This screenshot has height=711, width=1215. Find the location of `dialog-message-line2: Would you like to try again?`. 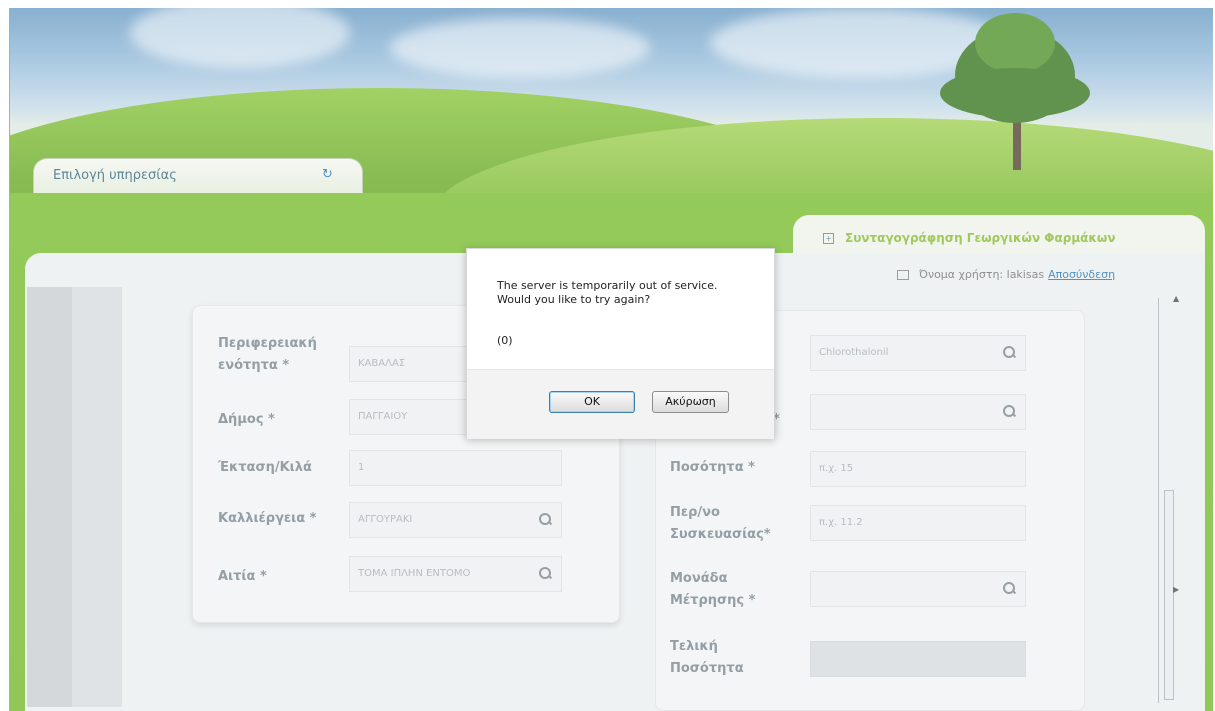

dialog-message-line2: Would you like to try again? is located at coordinates (574, 299).